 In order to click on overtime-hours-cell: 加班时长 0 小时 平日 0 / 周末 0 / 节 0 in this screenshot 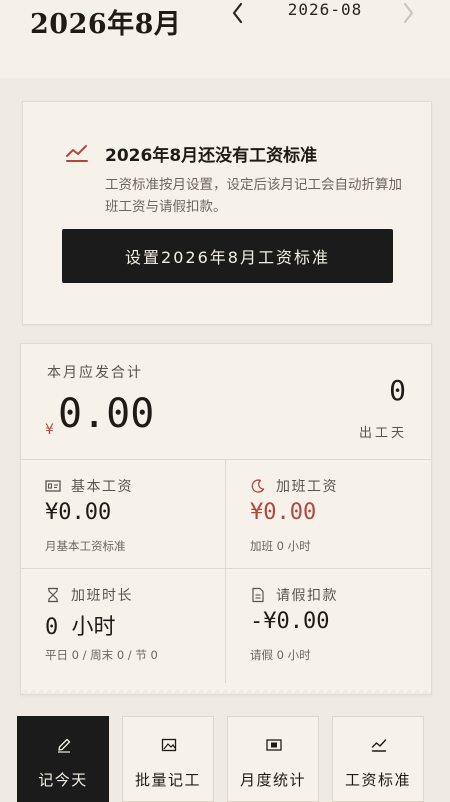, I will do `click(123, 623)`.